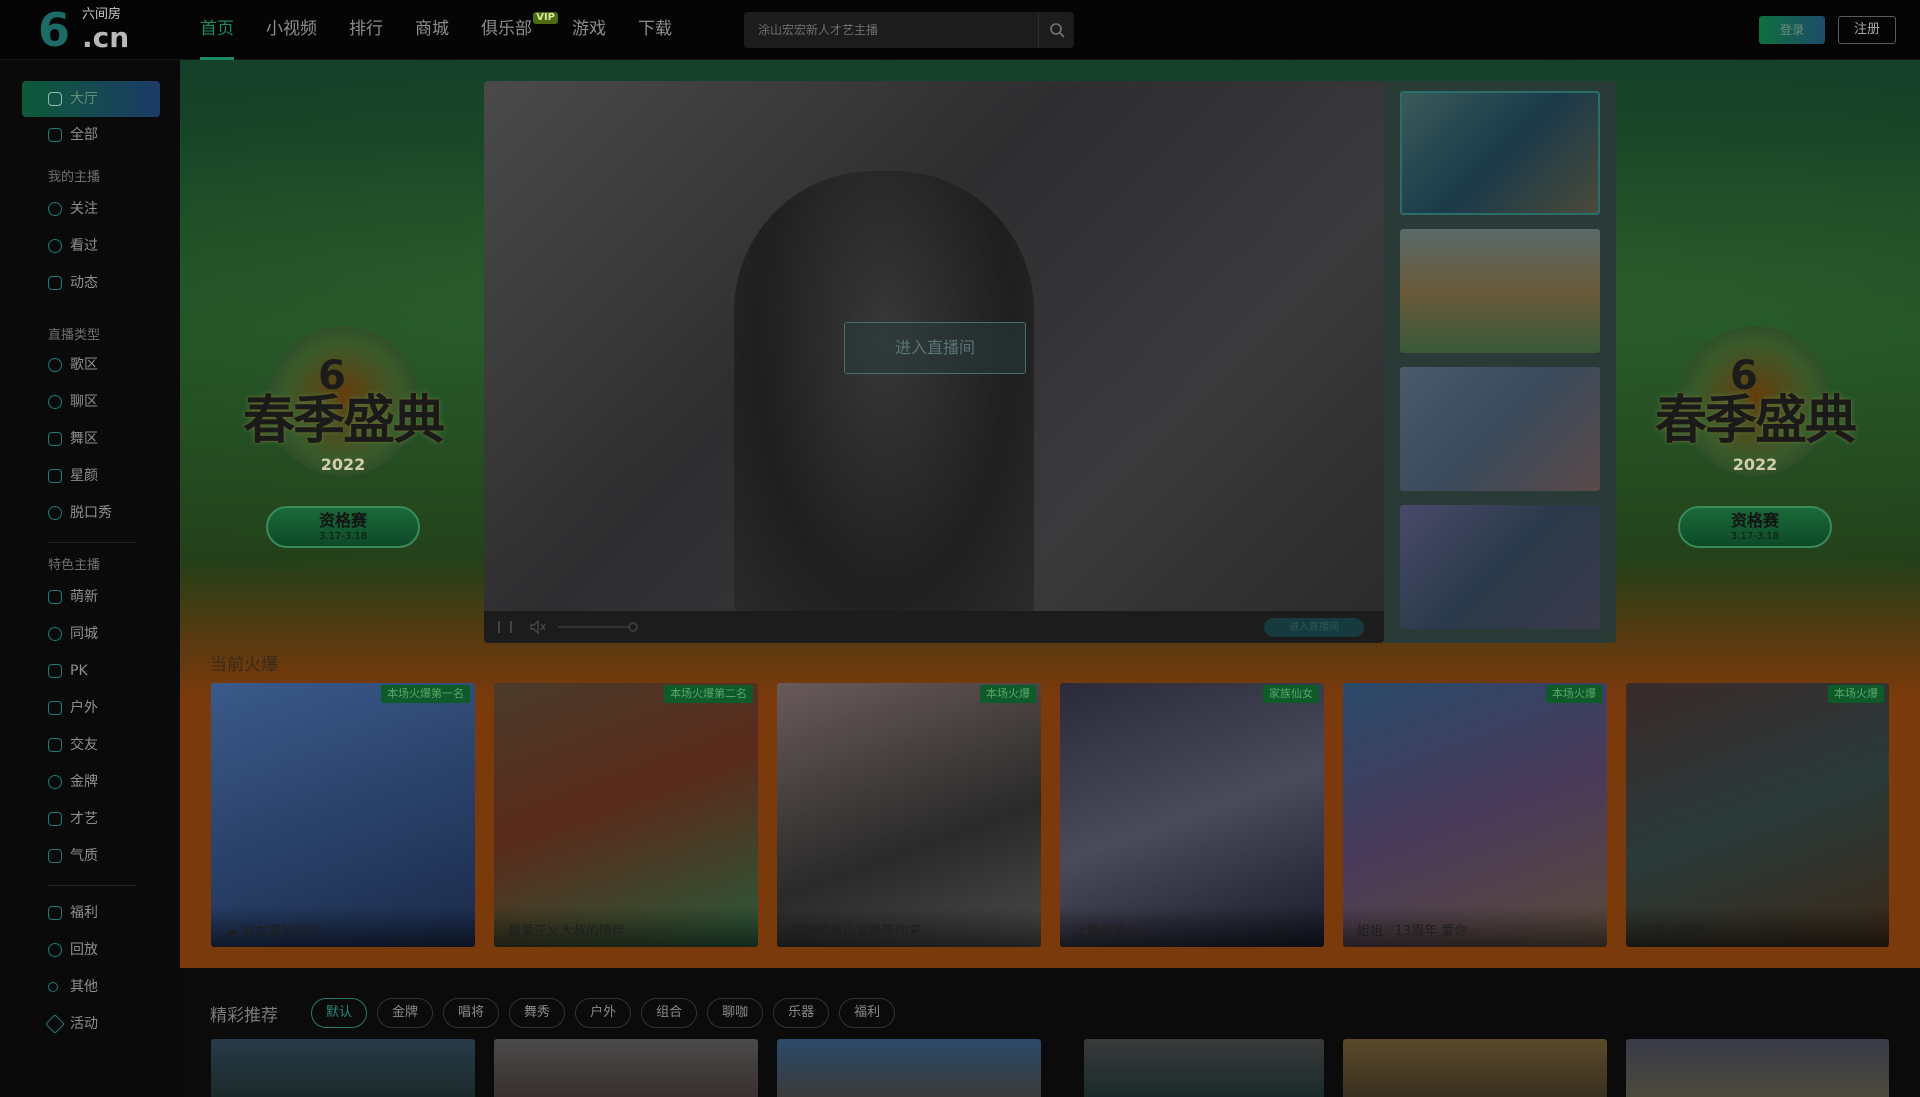 This screenshot has width=1920, height=1097. What do you see at coordinates (91, 513) in the screenshot?
I see `sidebar-item-talkshow: 脱口秀` at bounding box center [91, 513].